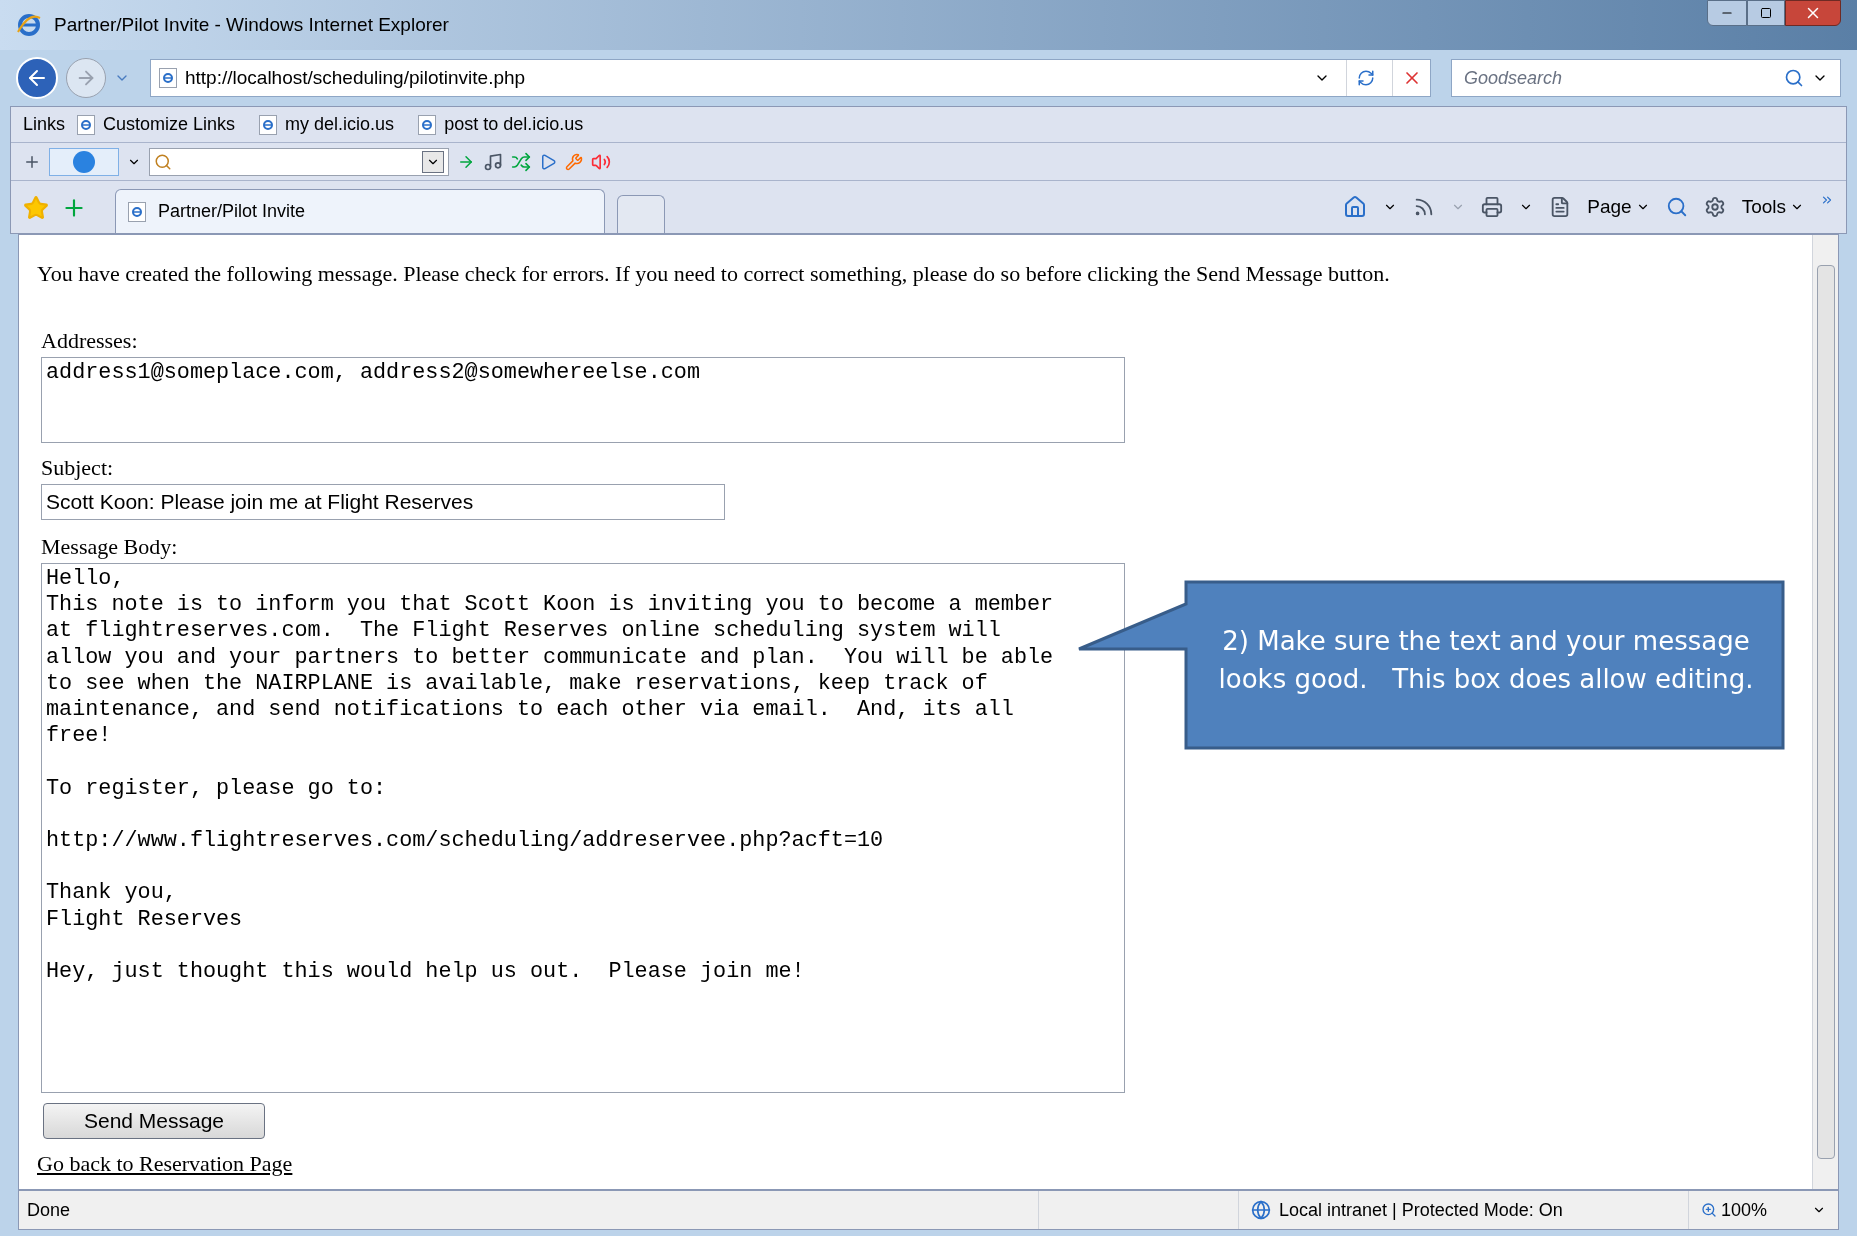  Describe the element at coordinates (501, 124) in the screenshot. I see `link-item: post to del.icio.us` at that location.